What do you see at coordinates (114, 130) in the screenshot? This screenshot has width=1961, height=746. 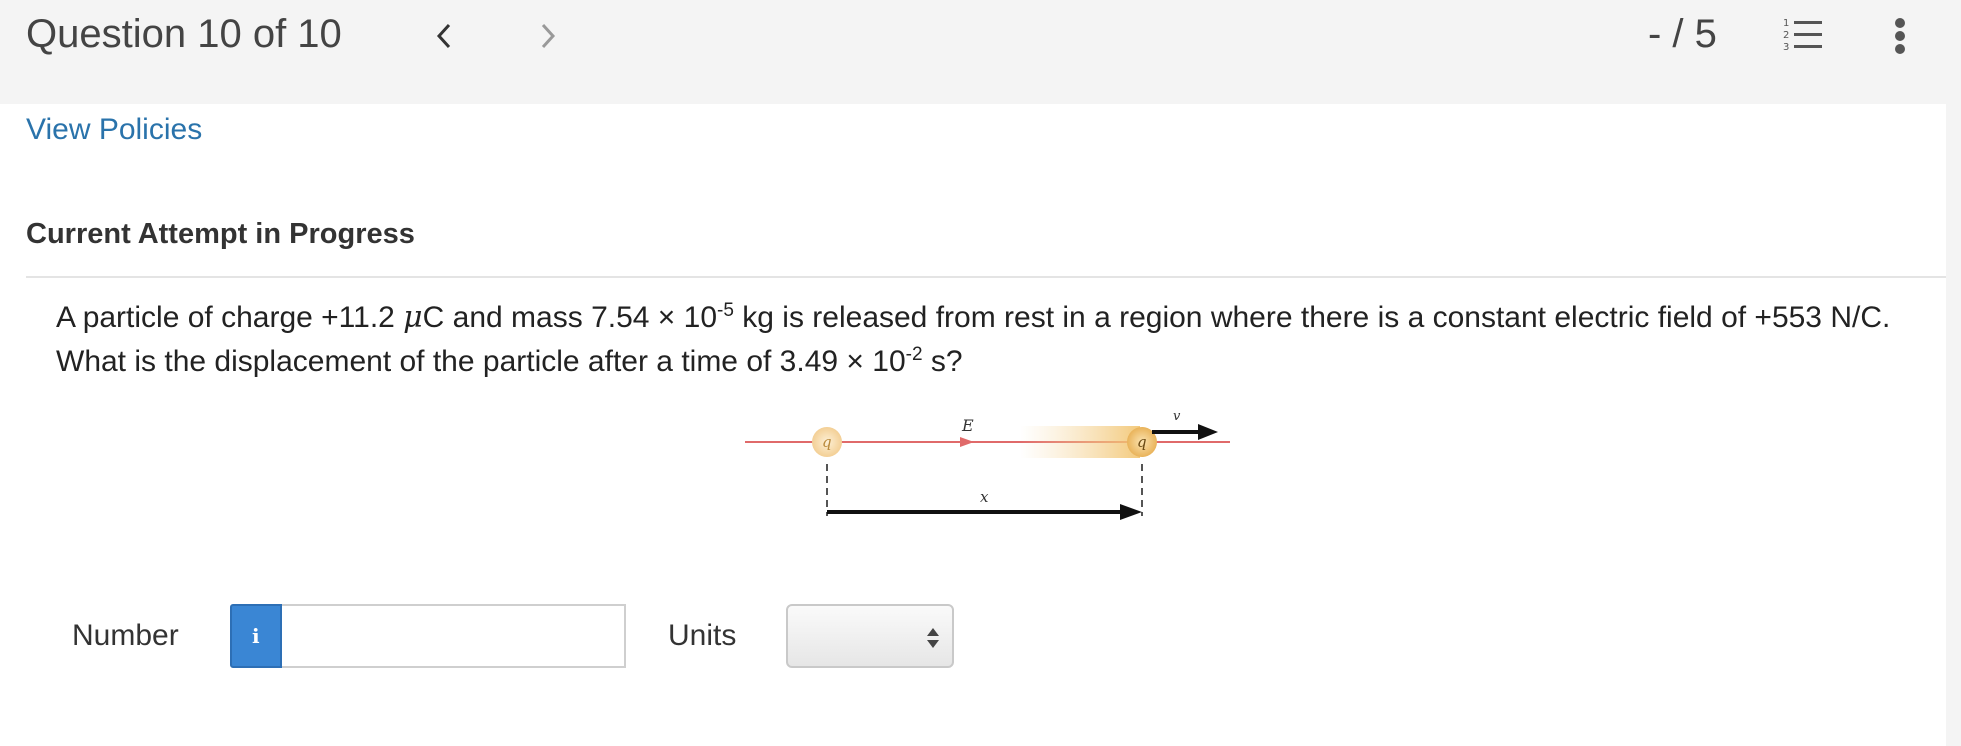 I see `view-policies-link: View Policies` at bounding box center [114, 130].